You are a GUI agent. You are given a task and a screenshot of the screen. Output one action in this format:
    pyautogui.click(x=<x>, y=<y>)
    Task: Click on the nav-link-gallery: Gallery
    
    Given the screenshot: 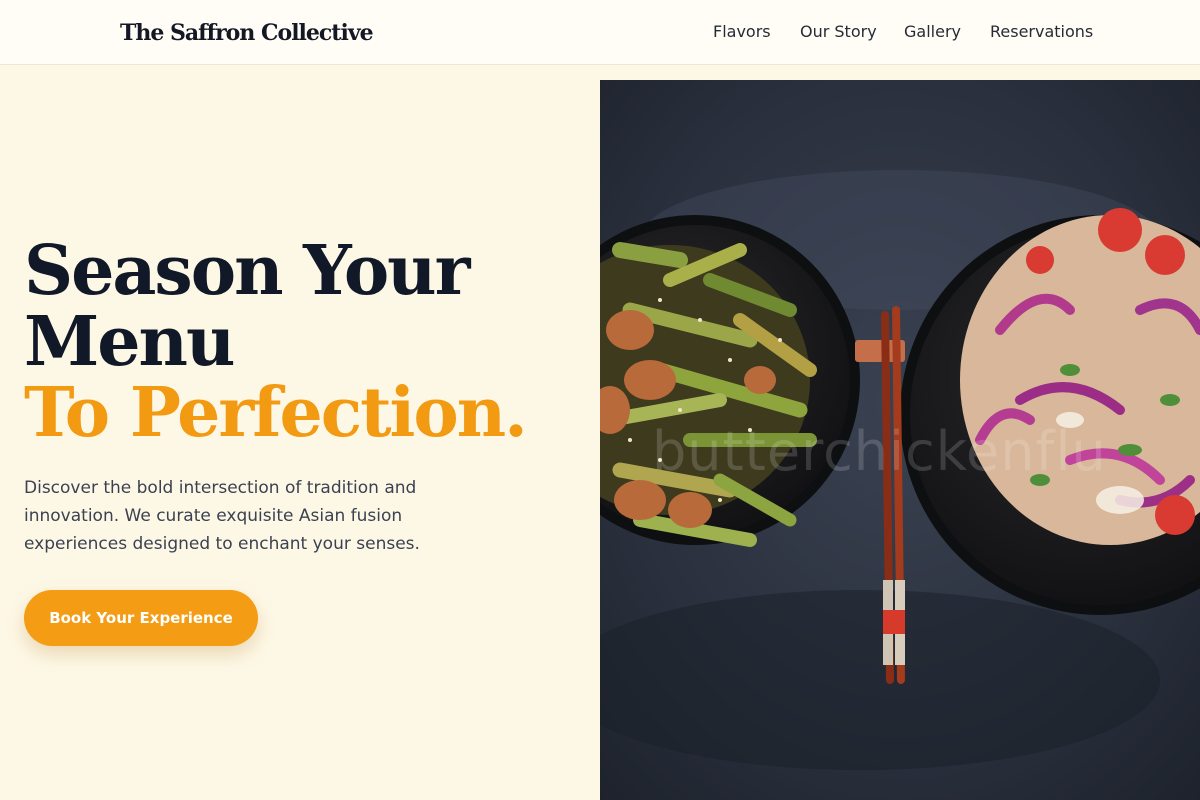 What is the action you would take?
    pyautogui.click(x=932, y=32)
    